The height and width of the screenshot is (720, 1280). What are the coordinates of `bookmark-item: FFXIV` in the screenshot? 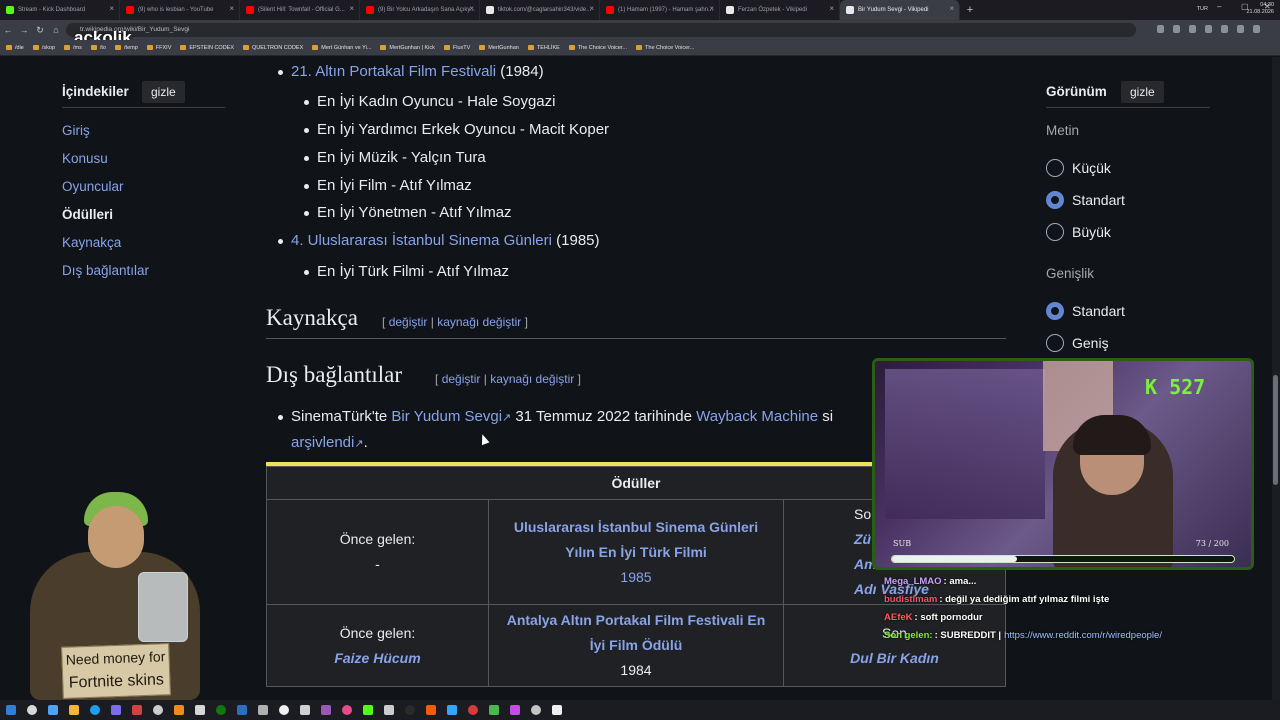 It's located at (158, 48).